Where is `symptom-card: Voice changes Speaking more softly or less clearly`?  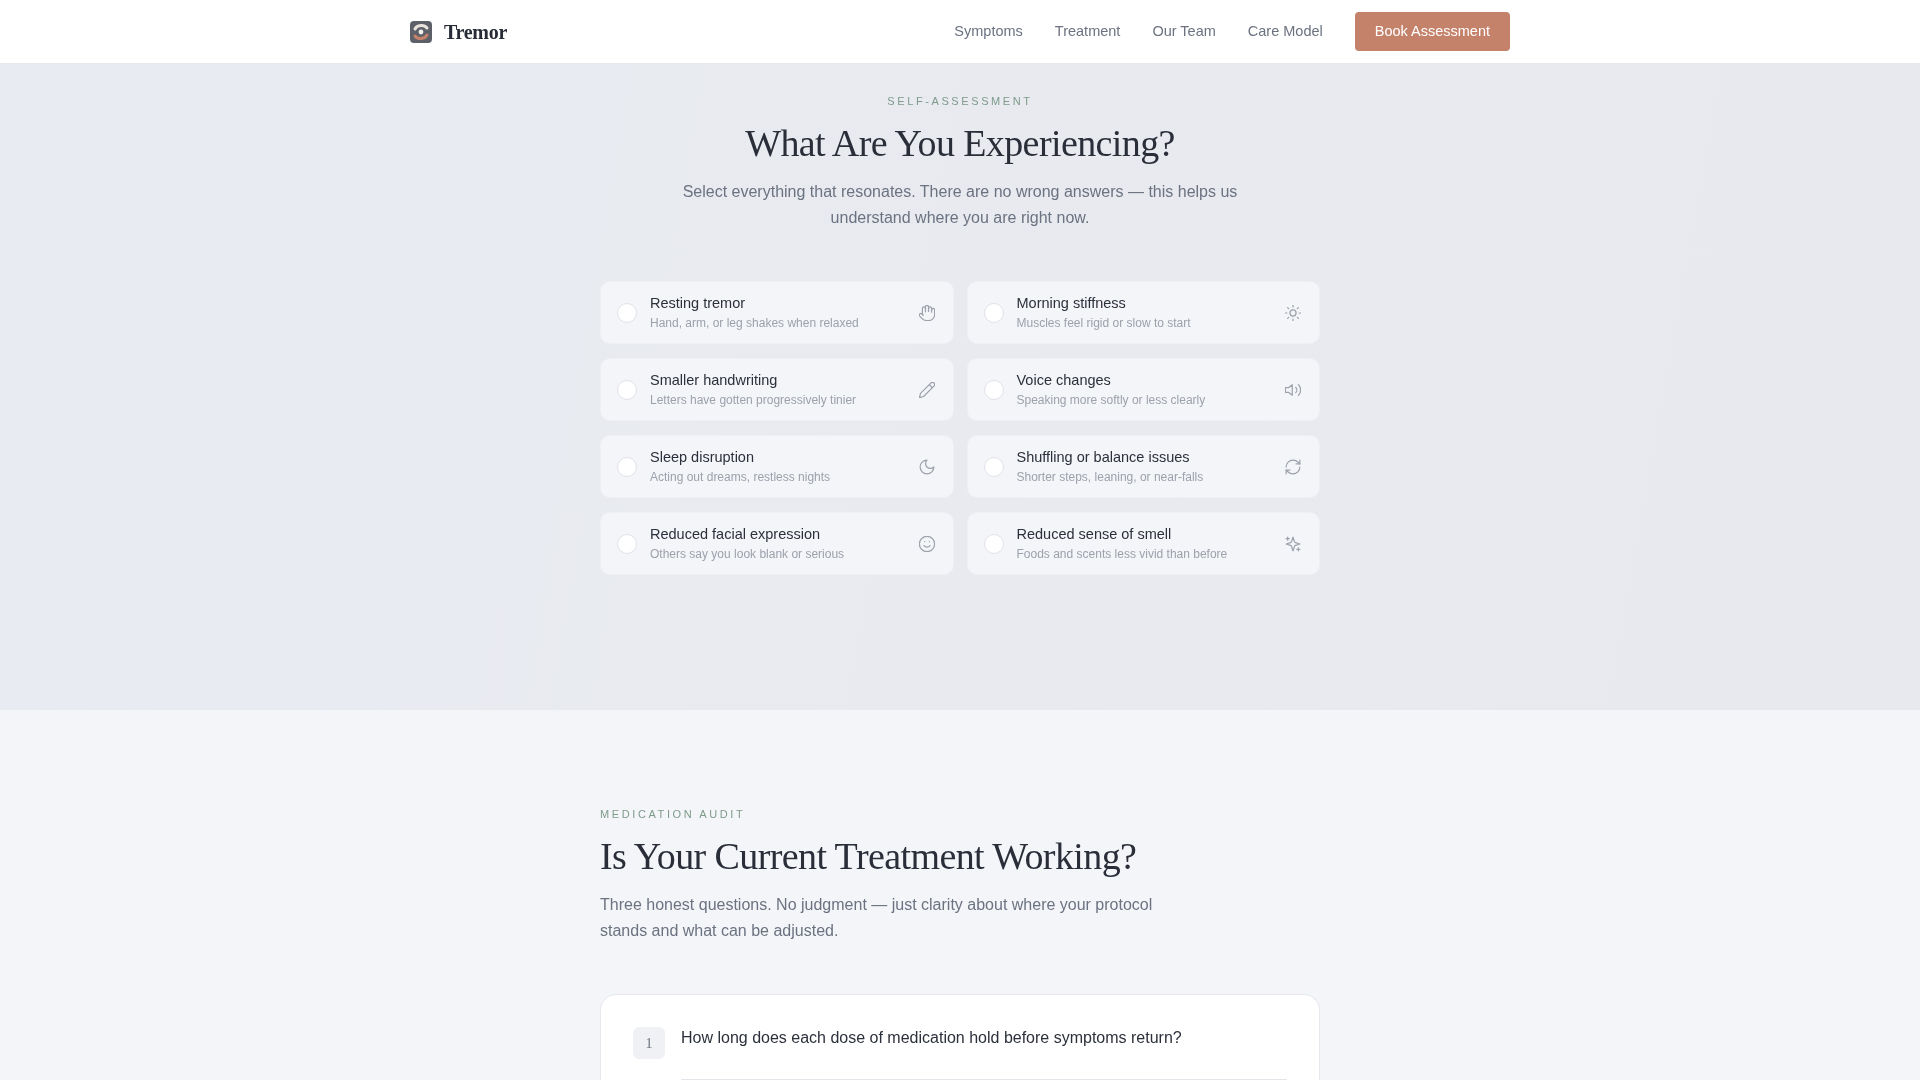 symptom-card: Voice changes Speaking more softly or less clearly is located at coordinates (1143, 389).